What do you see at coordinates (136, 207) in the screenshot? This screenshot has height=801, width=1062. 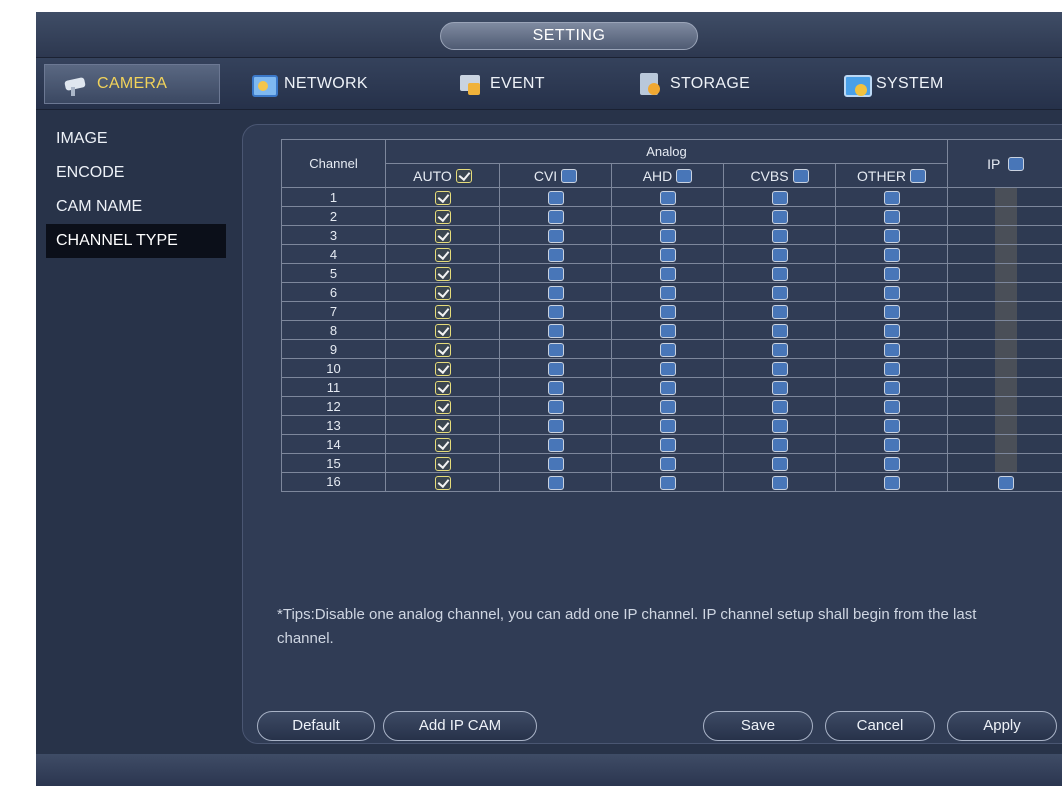 I see `sidebar-item-cam-name: CAM NAME` at bounding box center [136, 207].